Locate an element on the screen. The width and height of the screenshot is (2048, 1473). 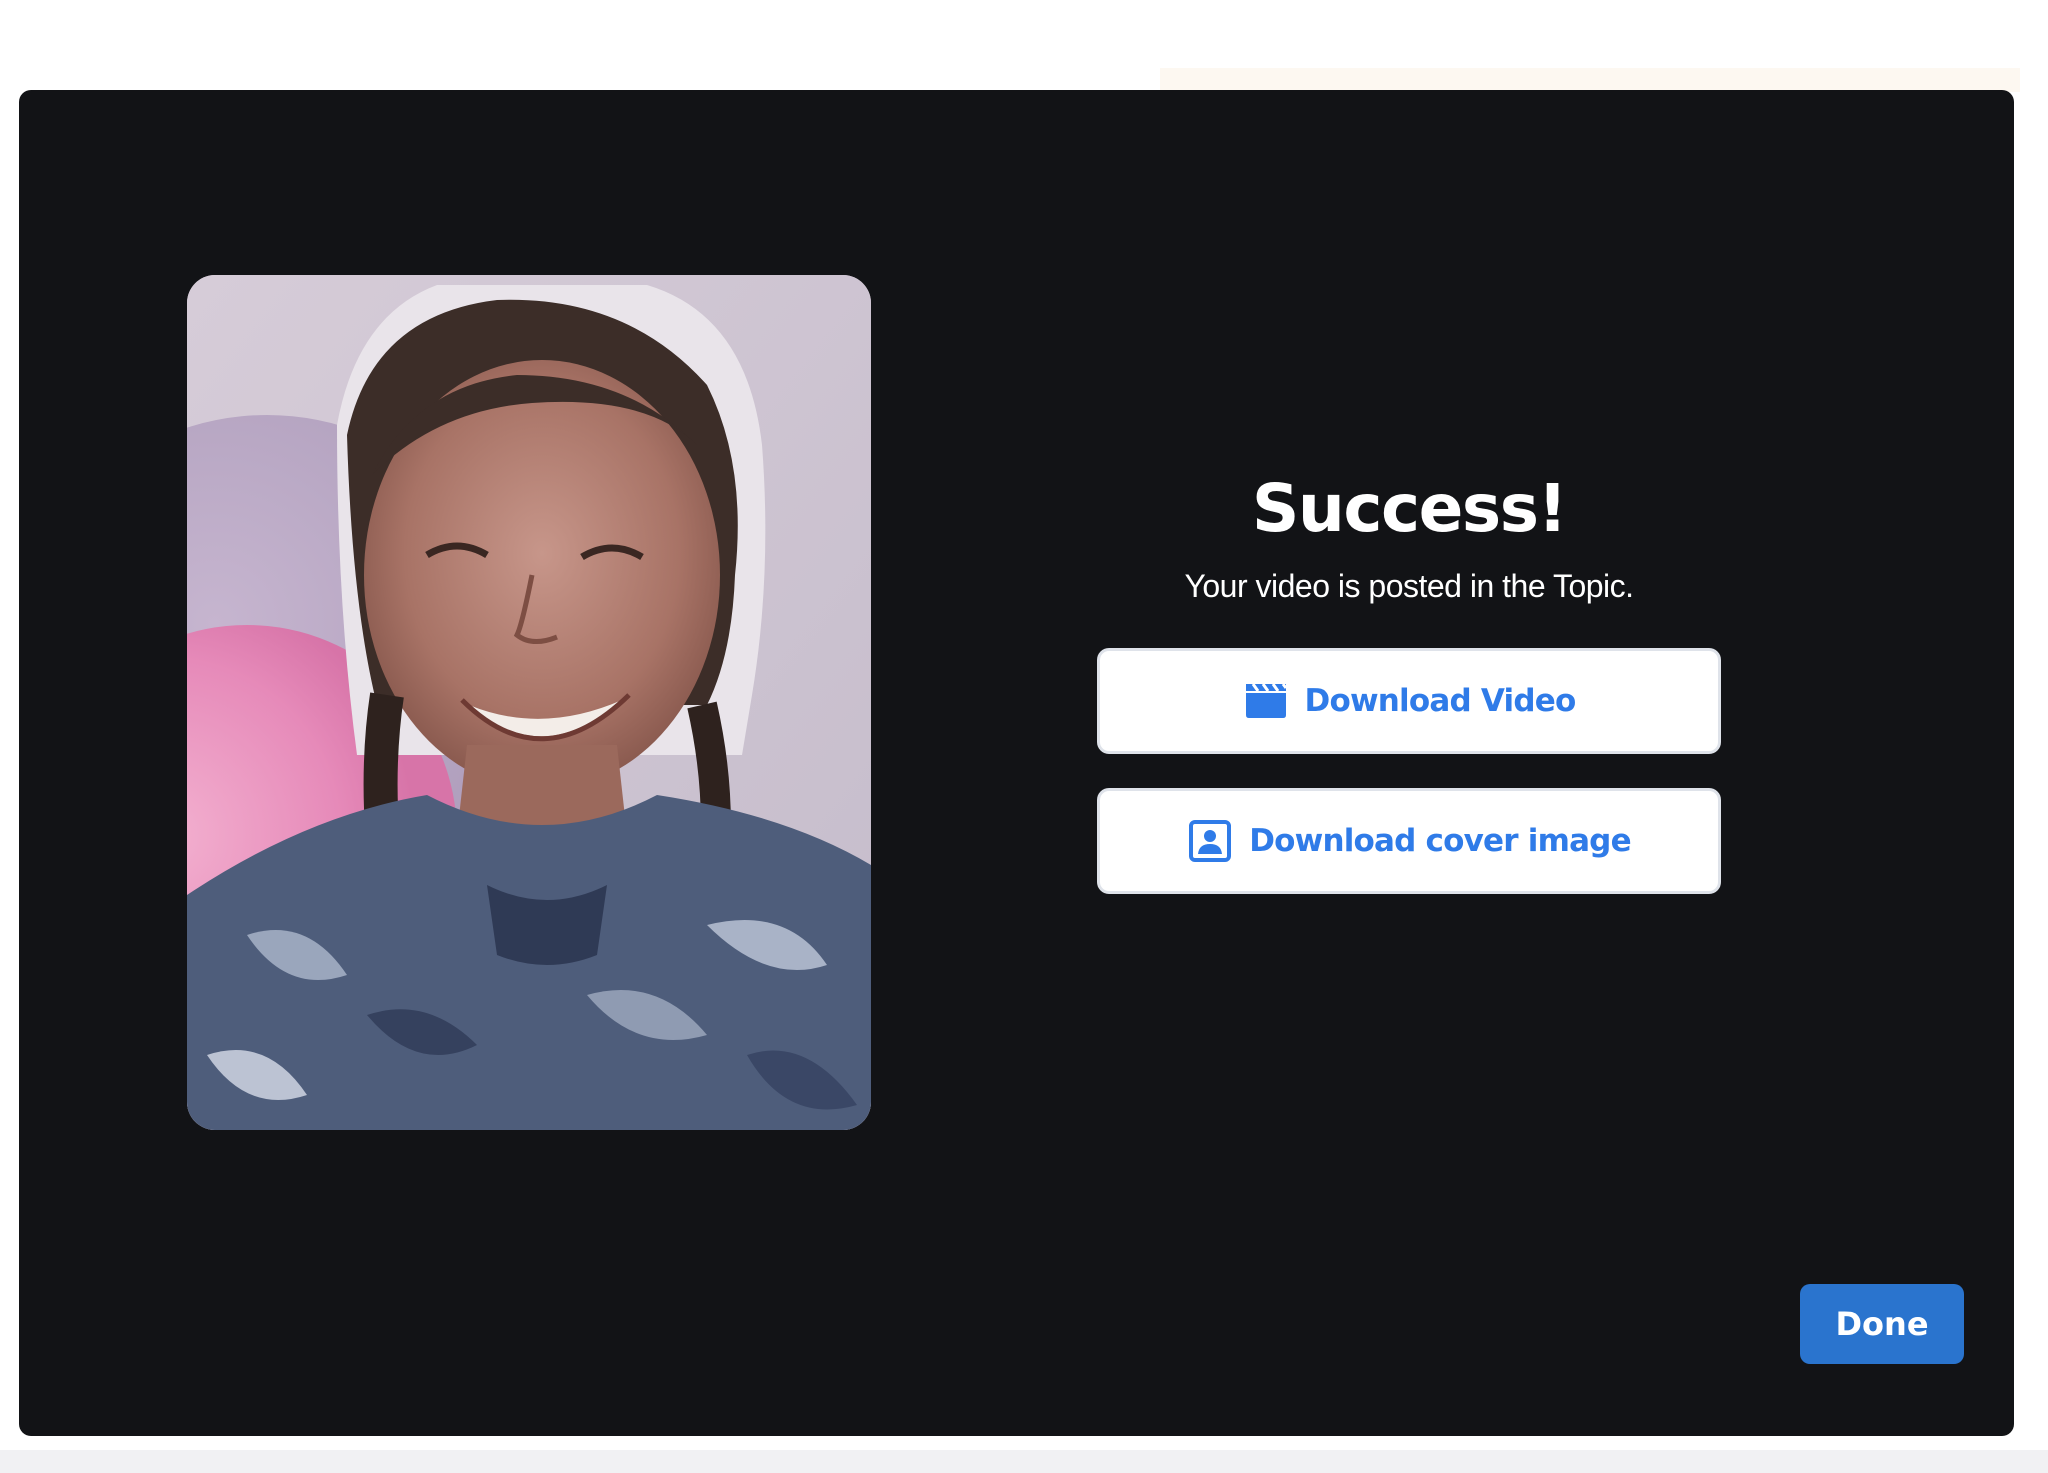
success-subtitle: Your video is posted in the Topic. is located at coordinates (1409, 586).